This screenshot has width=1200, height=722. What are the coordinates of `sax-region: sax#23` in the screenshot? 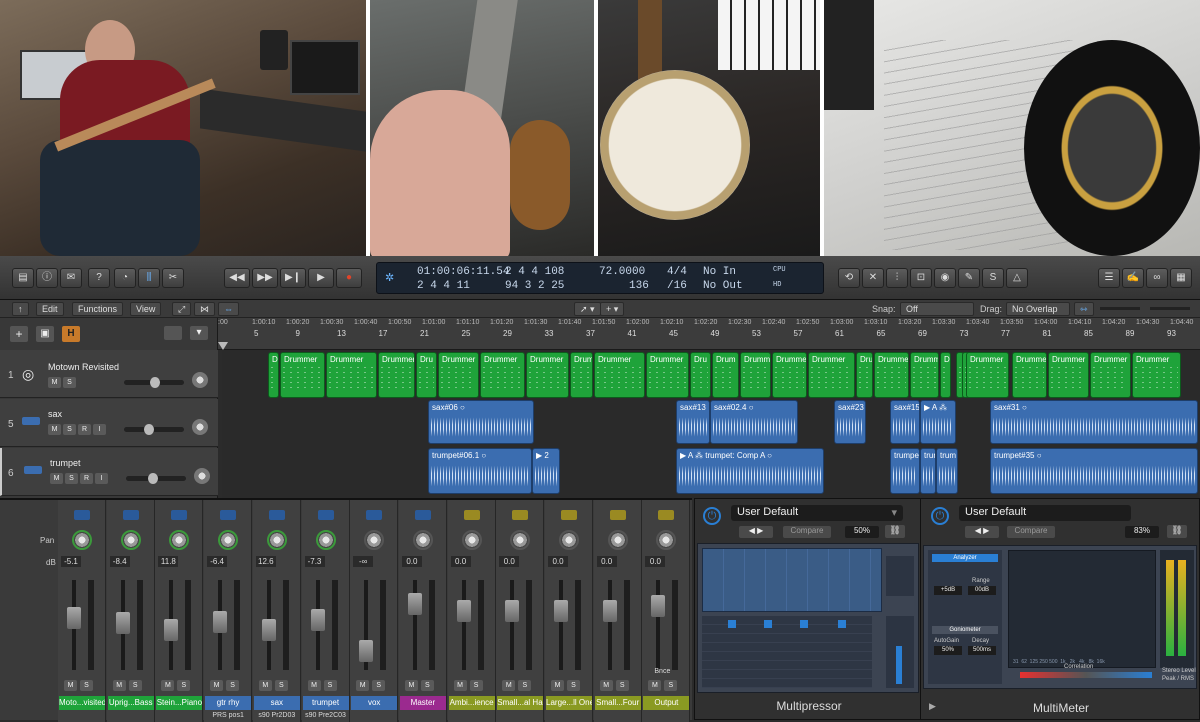 It's located at (850, 422).